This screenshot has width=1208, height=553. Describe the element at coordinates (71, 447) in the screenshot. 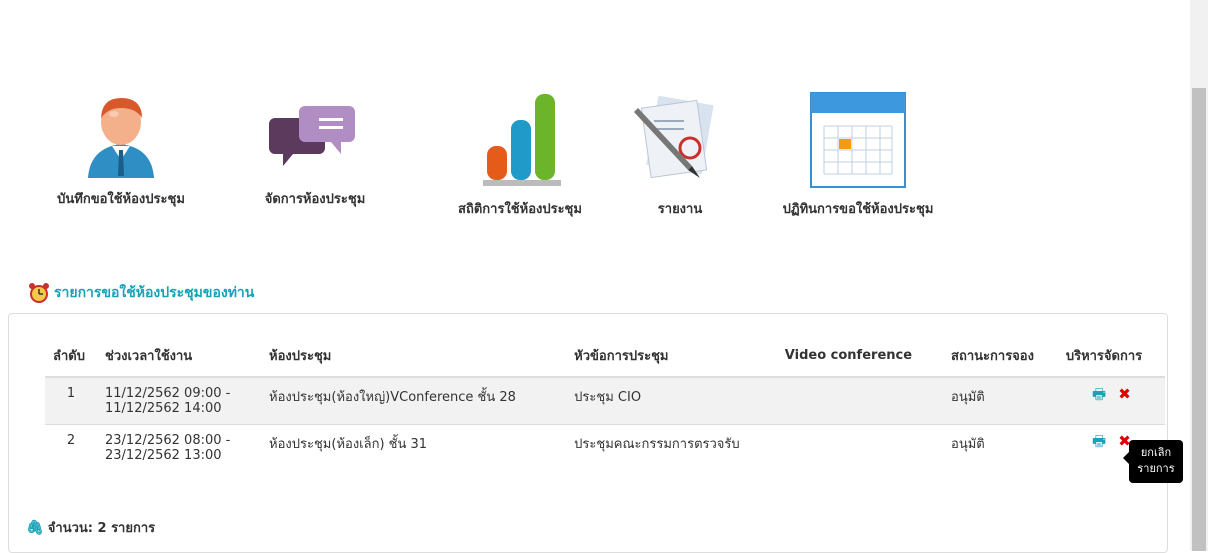

I see `cell-no: 2` at that location.